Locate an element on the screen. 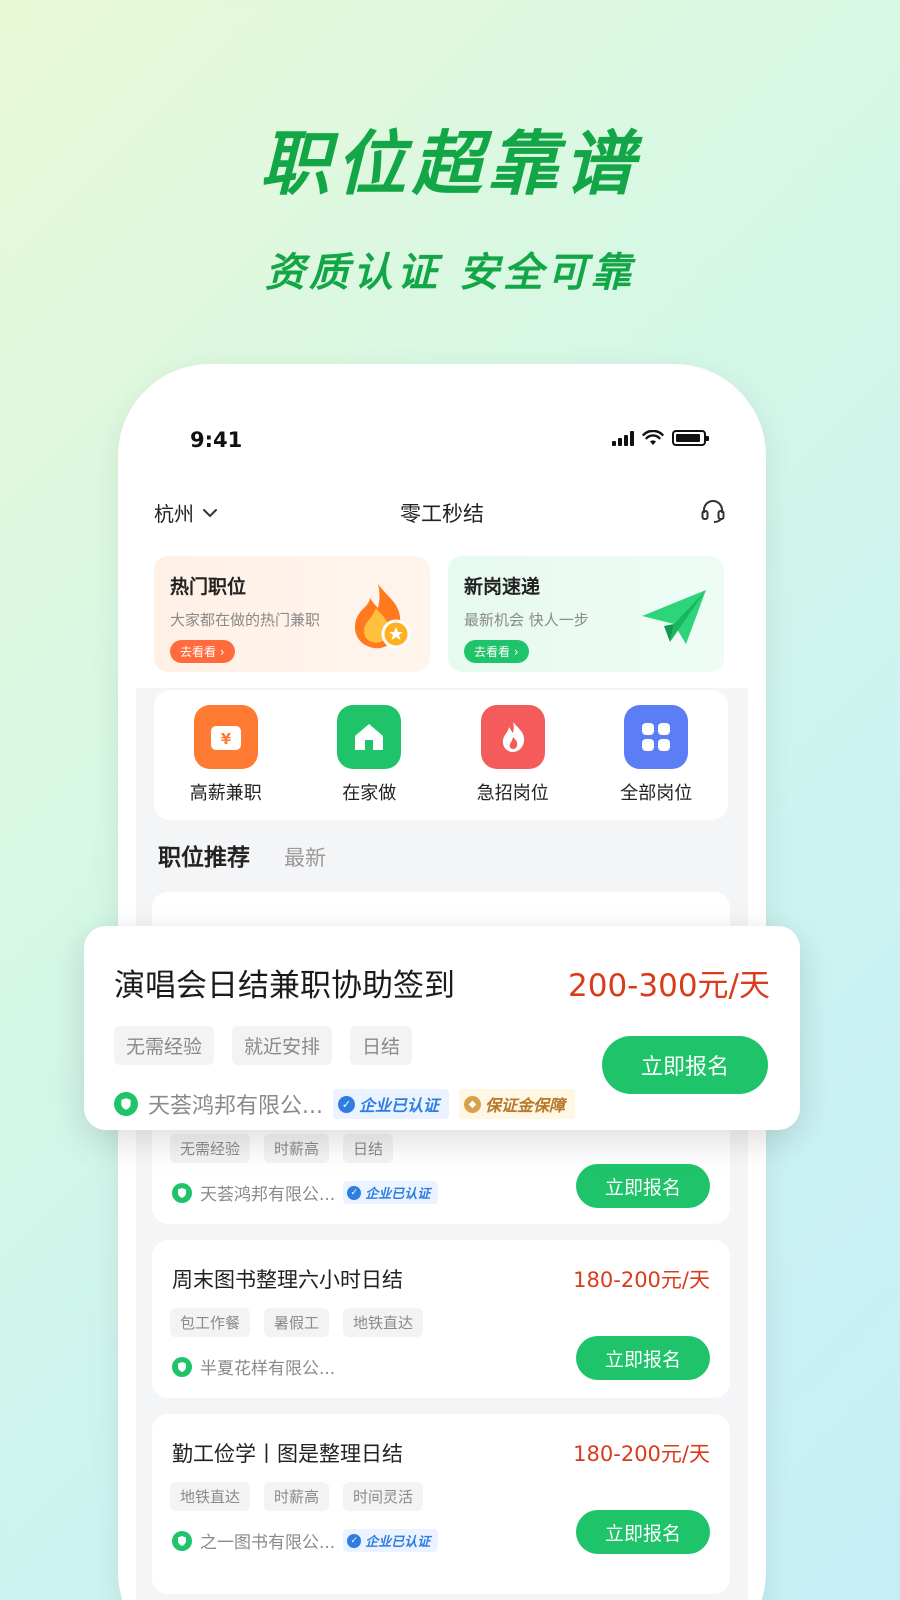 This screenshot has width=900, height=1600. job-tags: 地铁直达 时薪高 时间灵活 is located at coordinates (297, 1496).